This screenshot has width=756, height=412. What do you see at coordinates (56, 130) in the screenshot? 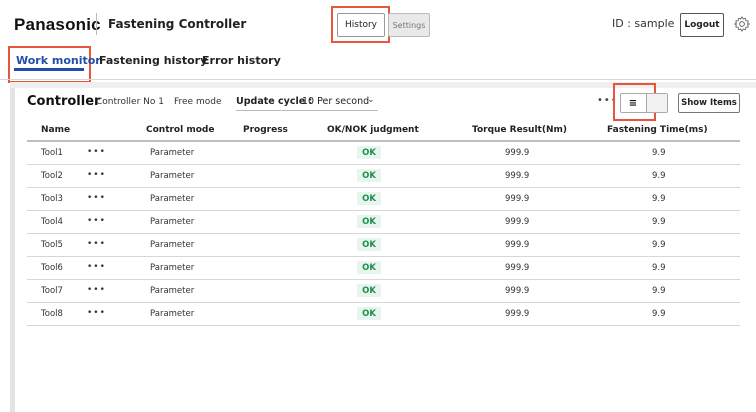
I see `col-name: Name` at bounding box center [56, 130].